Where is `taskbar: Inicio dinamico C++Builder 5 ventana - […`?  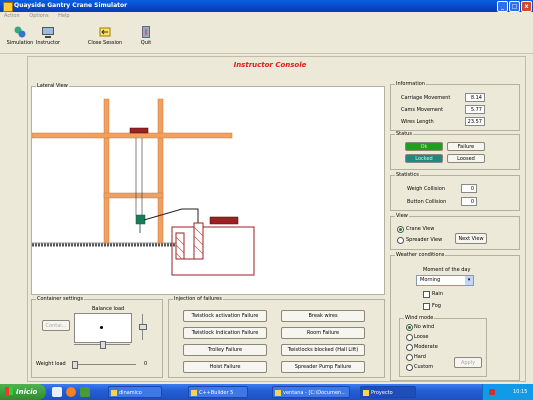 taskbar: Inicio dinamico C++Builder 5 ventana - [… is located at coordinates (266, 392).